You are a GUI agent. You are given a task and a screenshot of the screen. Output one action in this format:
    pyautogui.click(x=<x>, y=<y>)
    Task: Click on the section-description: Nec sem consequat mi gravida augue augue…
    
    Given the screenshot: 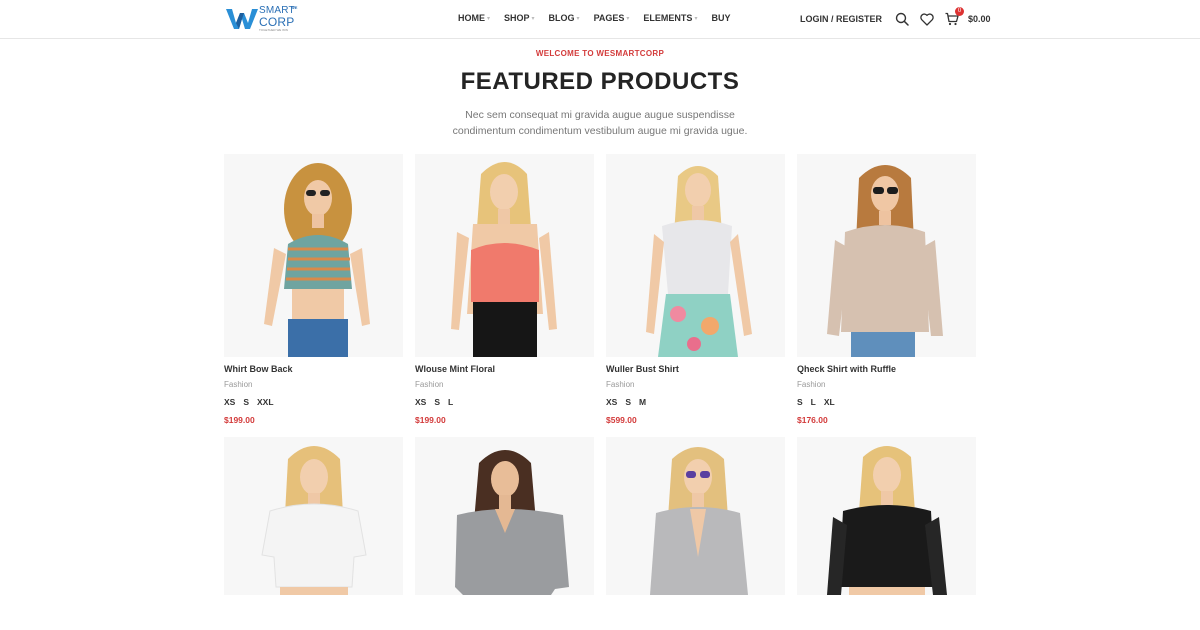 What is the action you would take?
    pyautogui.click(x=600, y=123)
    